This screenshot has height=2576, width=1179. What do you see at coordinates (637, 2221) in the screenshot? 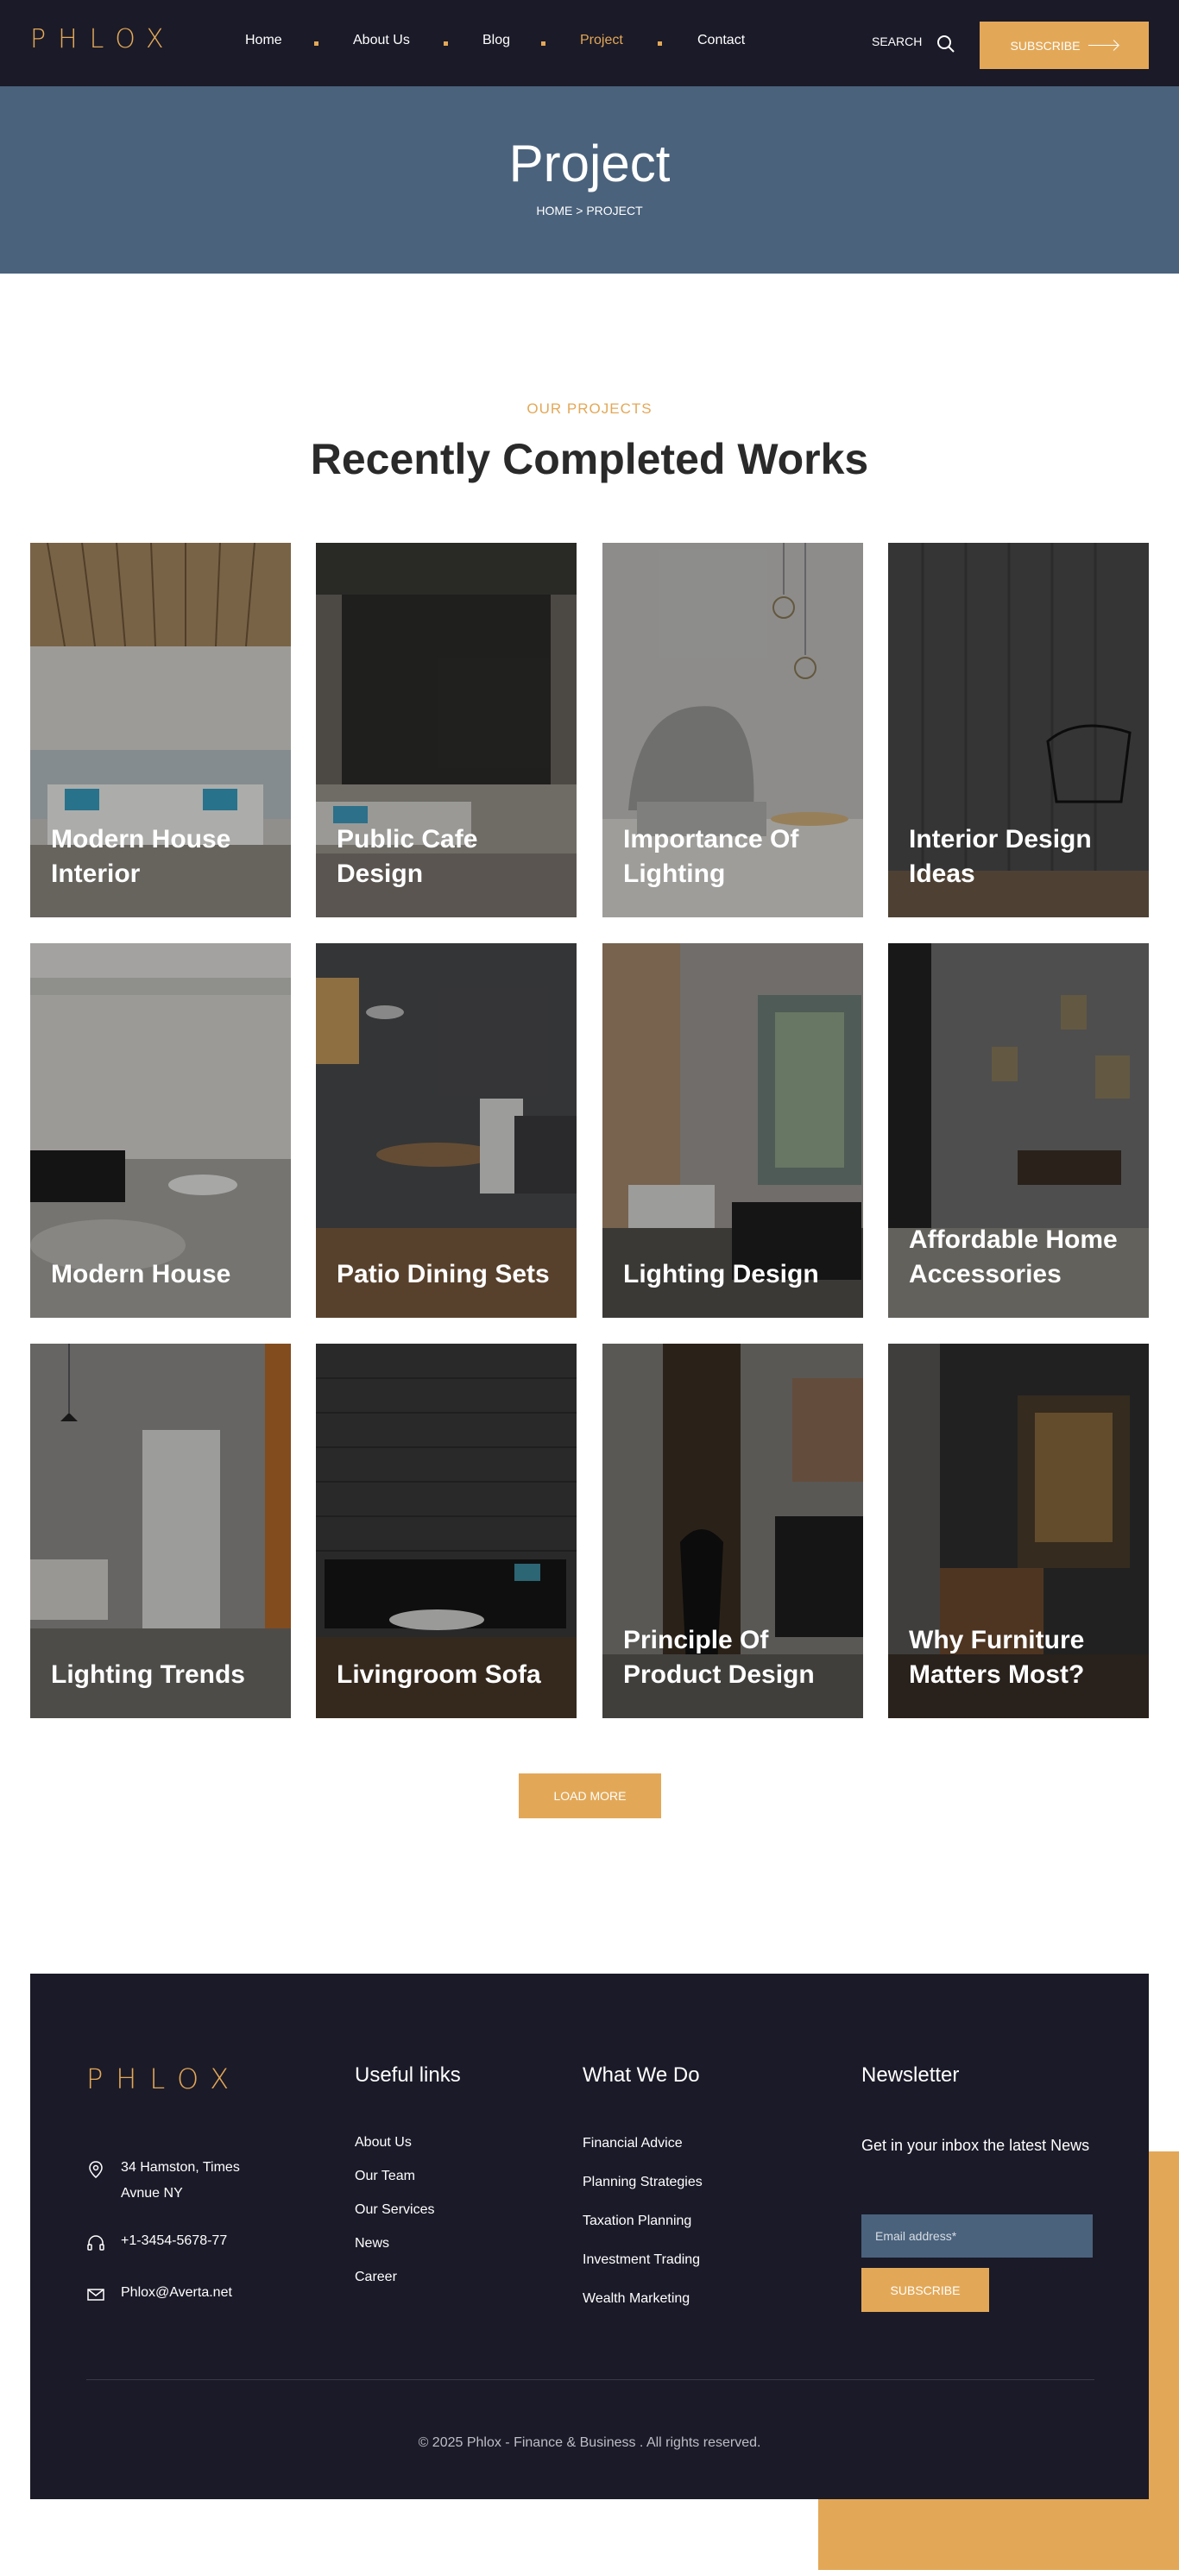
I see `footer-link-taxation-planning: Taxation Planning` at bounding box center [637, 2221].